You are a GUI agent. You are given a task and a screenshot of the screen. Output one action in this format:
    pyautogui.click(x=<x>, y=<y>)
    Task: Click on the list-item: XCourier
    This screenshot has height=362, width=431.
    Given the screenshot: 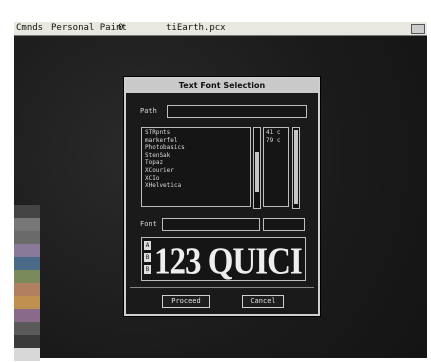 What is the action you would take?
    pyautogui.click(x=196, y=171)
    